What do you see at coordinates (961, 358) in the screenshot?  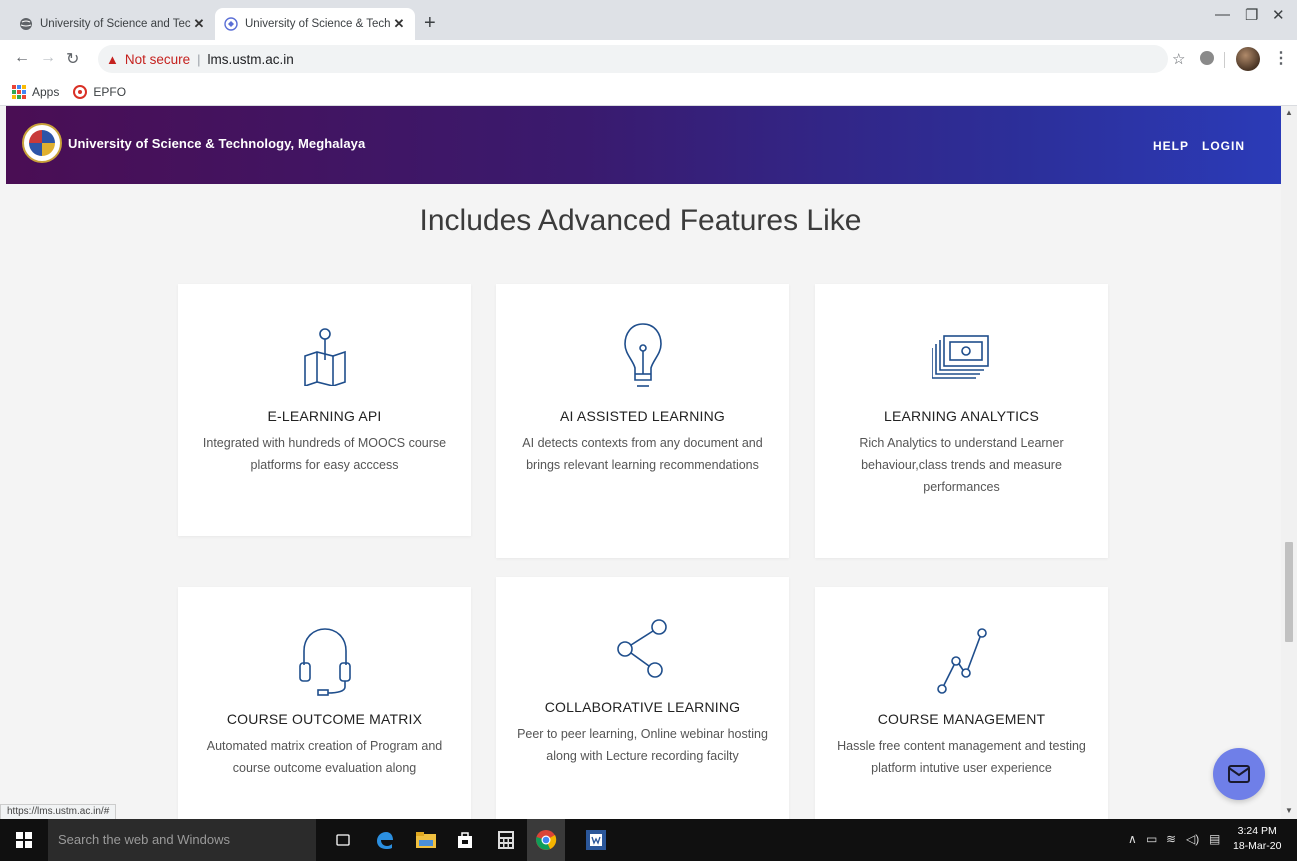 I see `money-stack-icon` at bounding box center [961, 358].